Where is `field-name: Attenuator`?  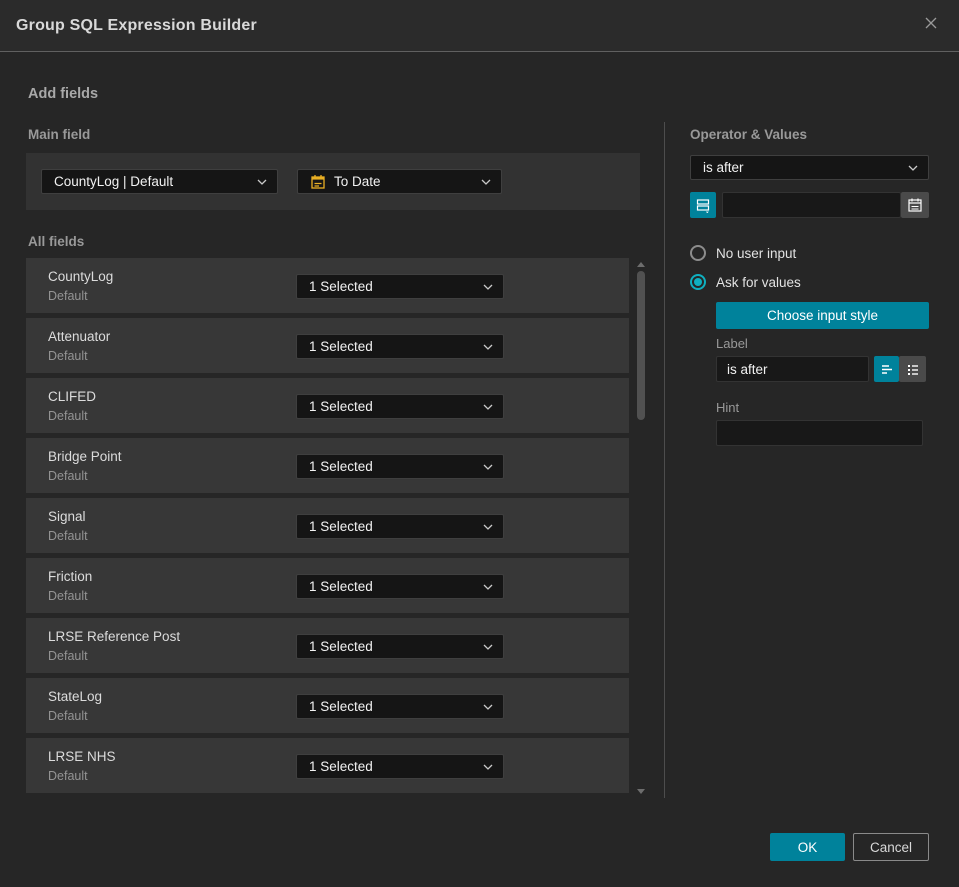 field-name: Attenuator is located at coordinates (79, 336).